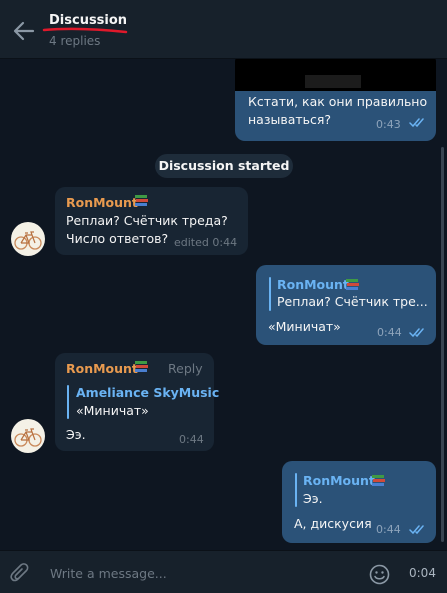  What do you see at coordinates (223, 29) in the screenshot?
I see `chat-header: Discussion 4 replies` at bounding box center [223, 29].